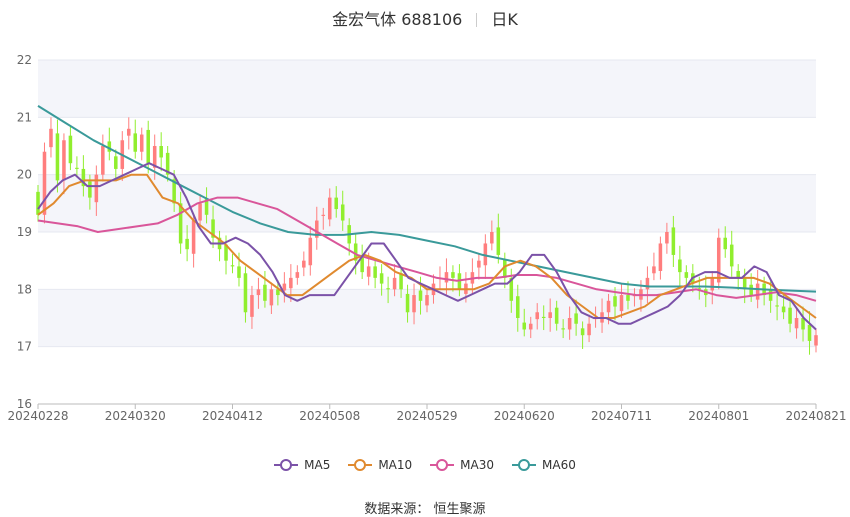 Image resolution: width=850 pixels, height=517 pixels. I want to click on x-tick-label: 20240529, so click(426, 416).